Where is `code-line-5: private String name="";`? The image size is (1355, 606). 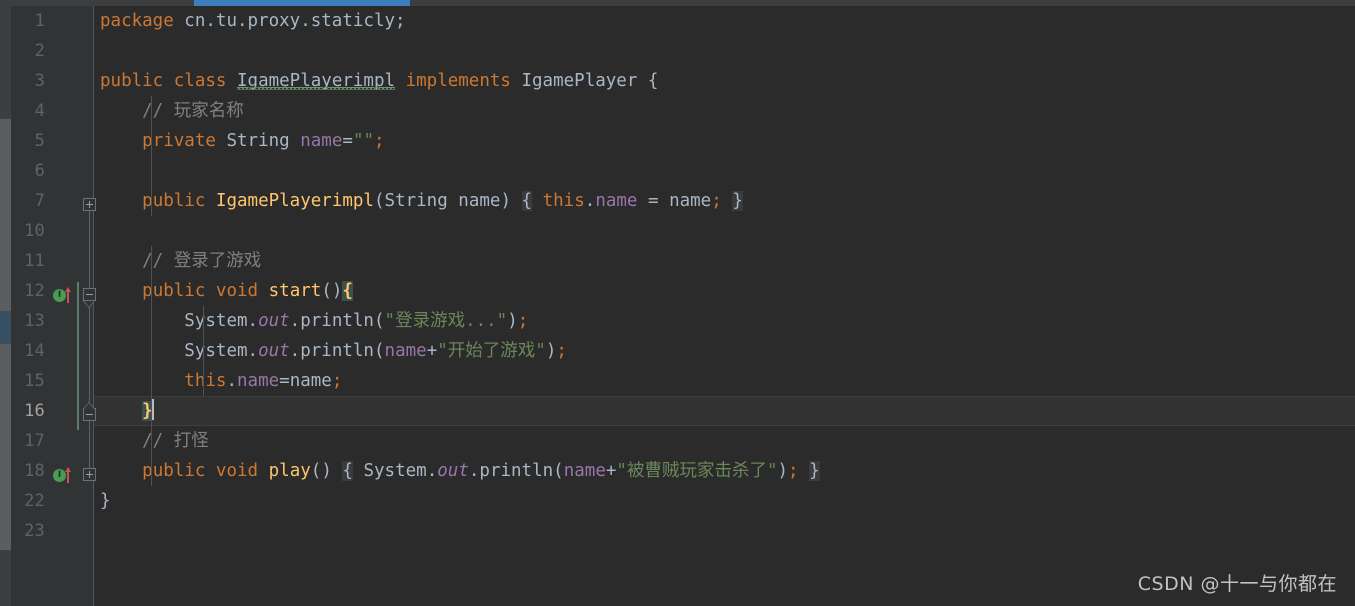 code-line-5: private String name=""; is located at coordinates (724, 141).